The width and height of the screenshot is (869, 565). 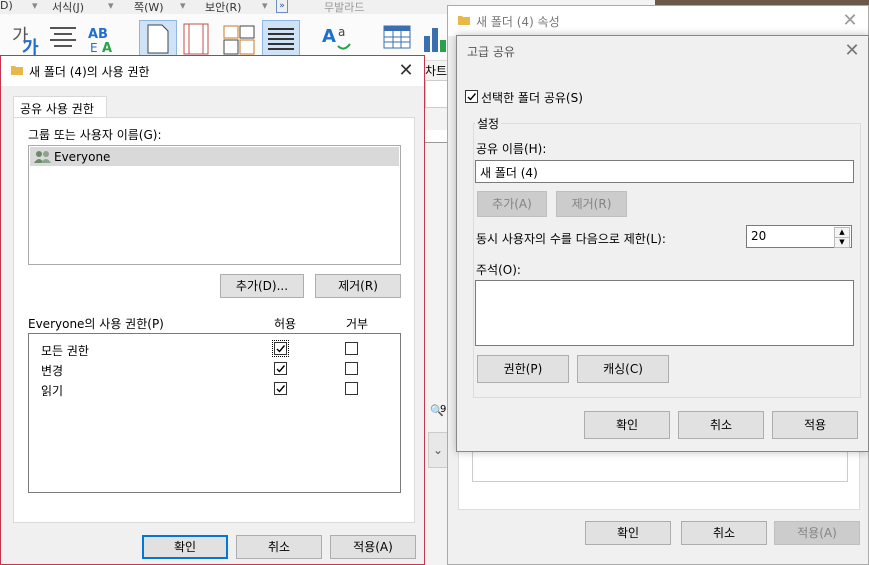 I want to click on group-user-label: 그룹 또는 사용자 이름(G):, so click(x=95, y=135).